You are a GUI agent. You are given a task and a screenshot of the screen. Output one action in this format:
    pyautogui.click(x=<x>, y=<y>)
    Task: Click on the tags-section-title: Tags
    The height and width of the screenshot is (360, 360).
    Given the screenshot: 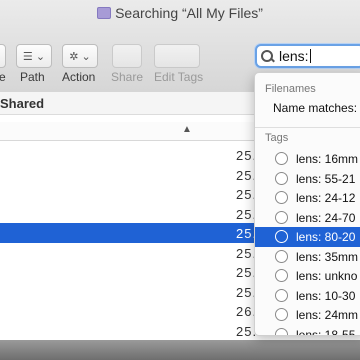 What is the action you would take?
    pyautogui.click(x=277, y=138)
    